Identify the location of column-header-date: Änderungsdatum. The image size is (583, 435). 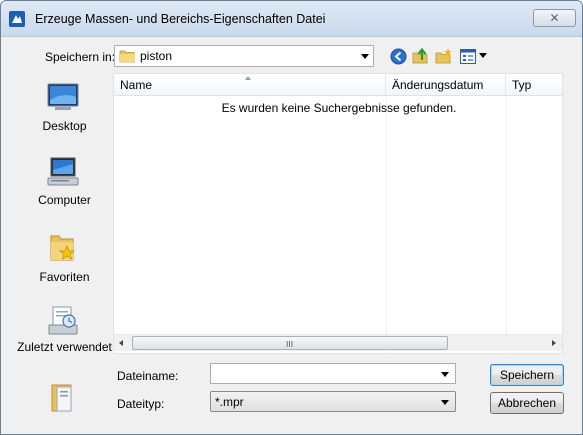
(446, 85).